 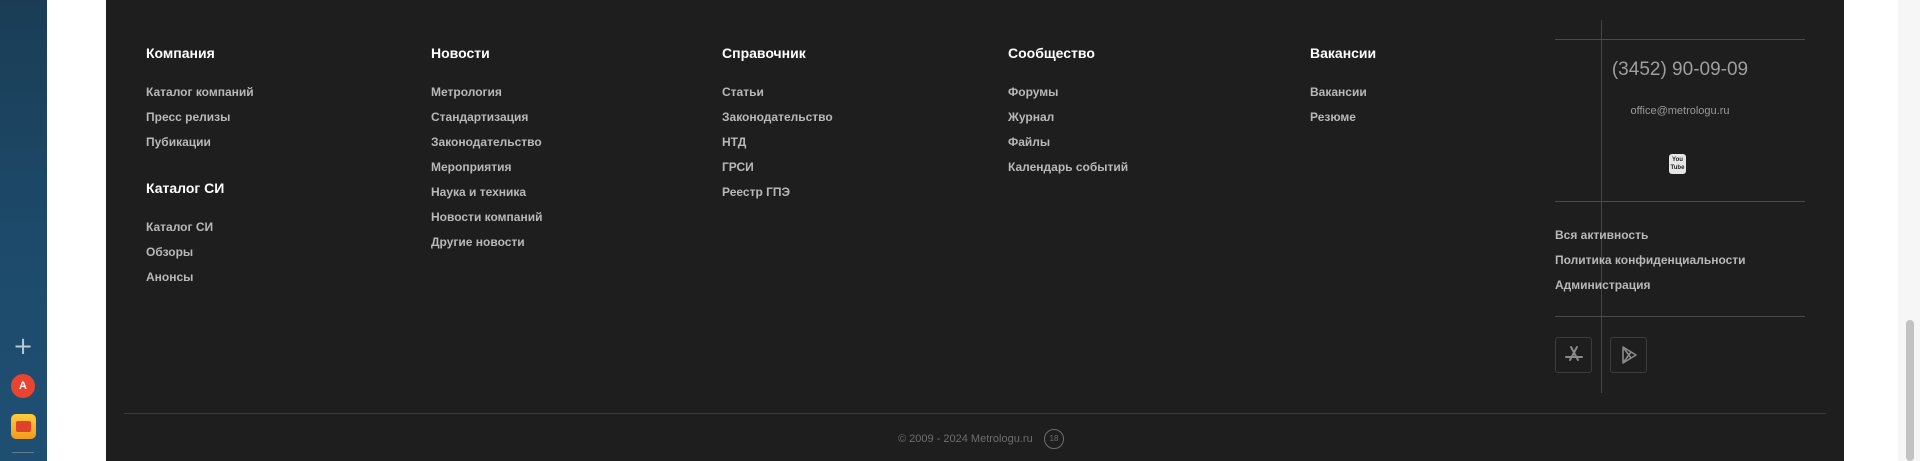 I want to click on footer-link: Новости компаний, so click(x=486, y=217).